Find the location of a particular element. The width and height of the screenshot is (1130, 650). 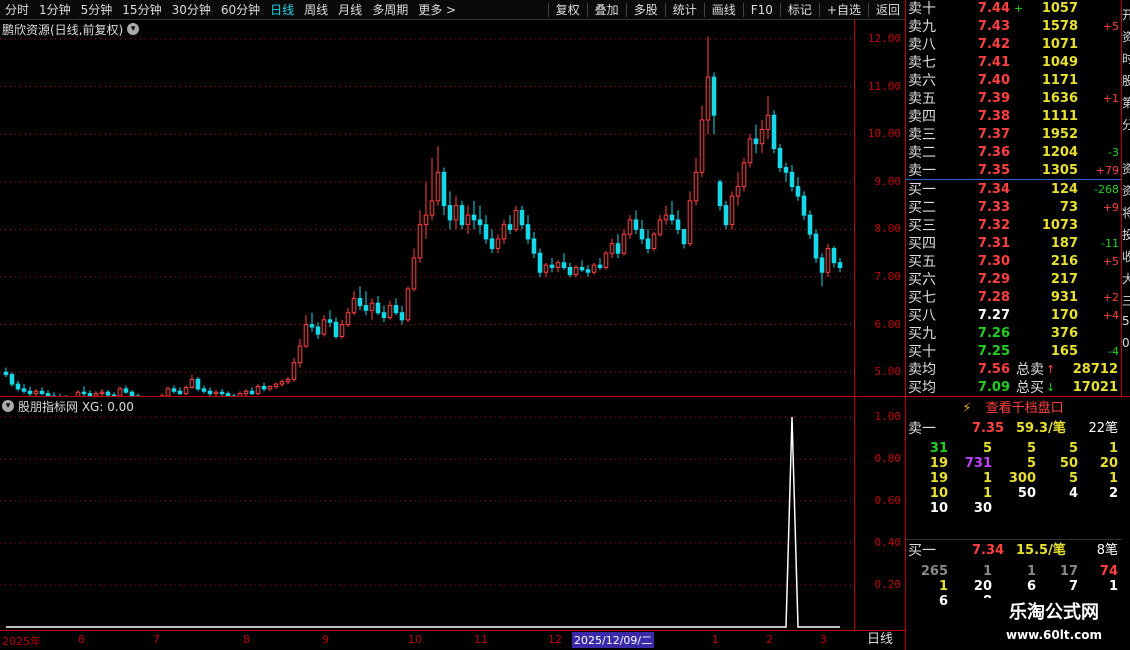

toolbar-period-10: 更多 > is located at coordinates (437, 9).